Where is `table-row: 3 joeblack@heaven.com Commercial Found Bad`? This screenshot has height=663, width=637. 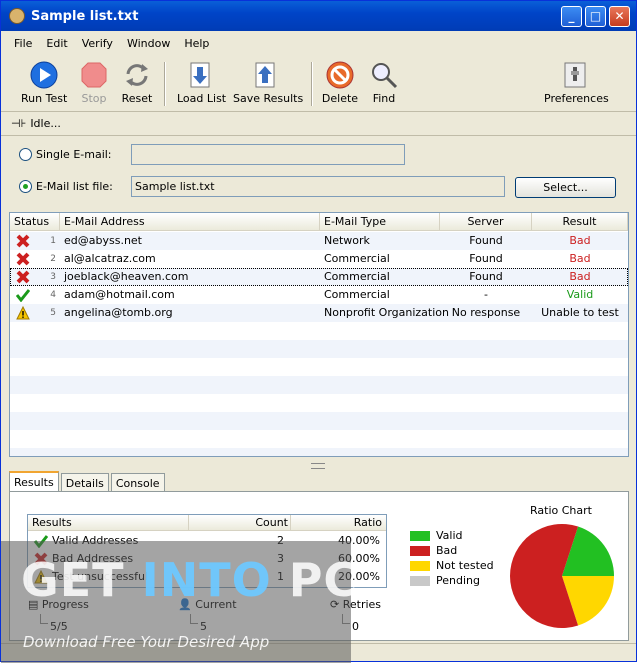 table-row: 3 joeblack@heaven.com Commercial Found Bad is located at coordinates (319, 277).